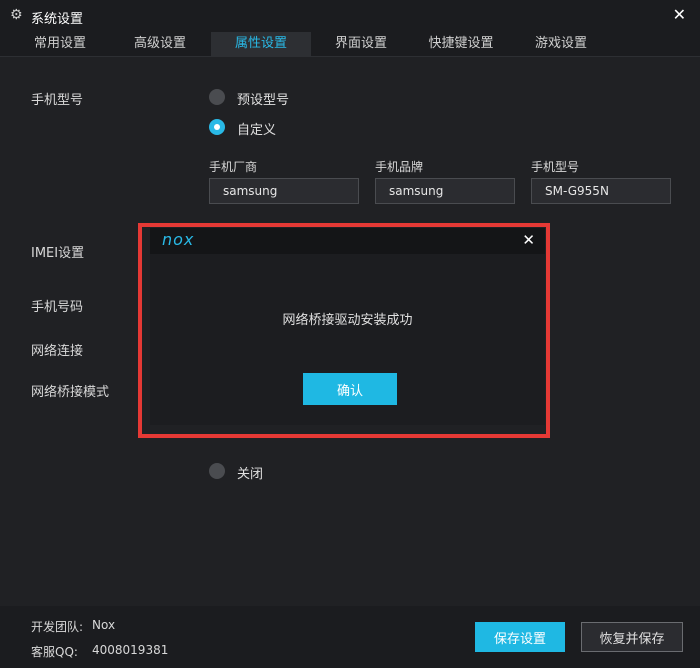 The height and width of the screenshot is (668, 700). I want to click on gear-icon: ⚙, so click(16, 15).